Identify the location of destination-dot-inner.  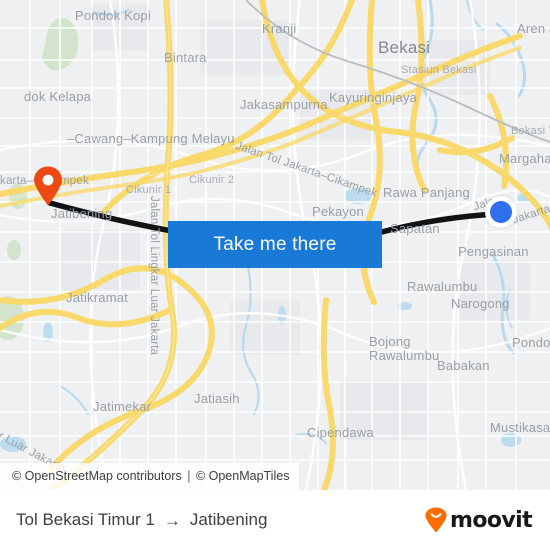
(501, 212).